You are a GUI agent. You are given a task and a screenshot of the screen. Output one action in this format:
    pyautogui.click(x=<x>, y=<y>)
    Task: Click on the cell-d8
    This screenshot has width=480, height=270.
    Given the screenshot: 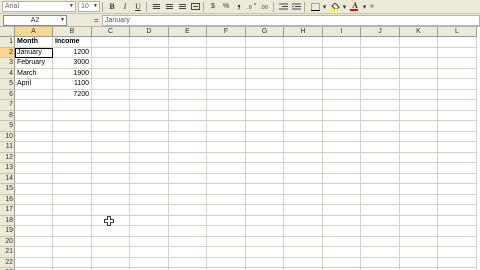 What is the action you would take?
    pyautogui.click(x=149, y=115)
    